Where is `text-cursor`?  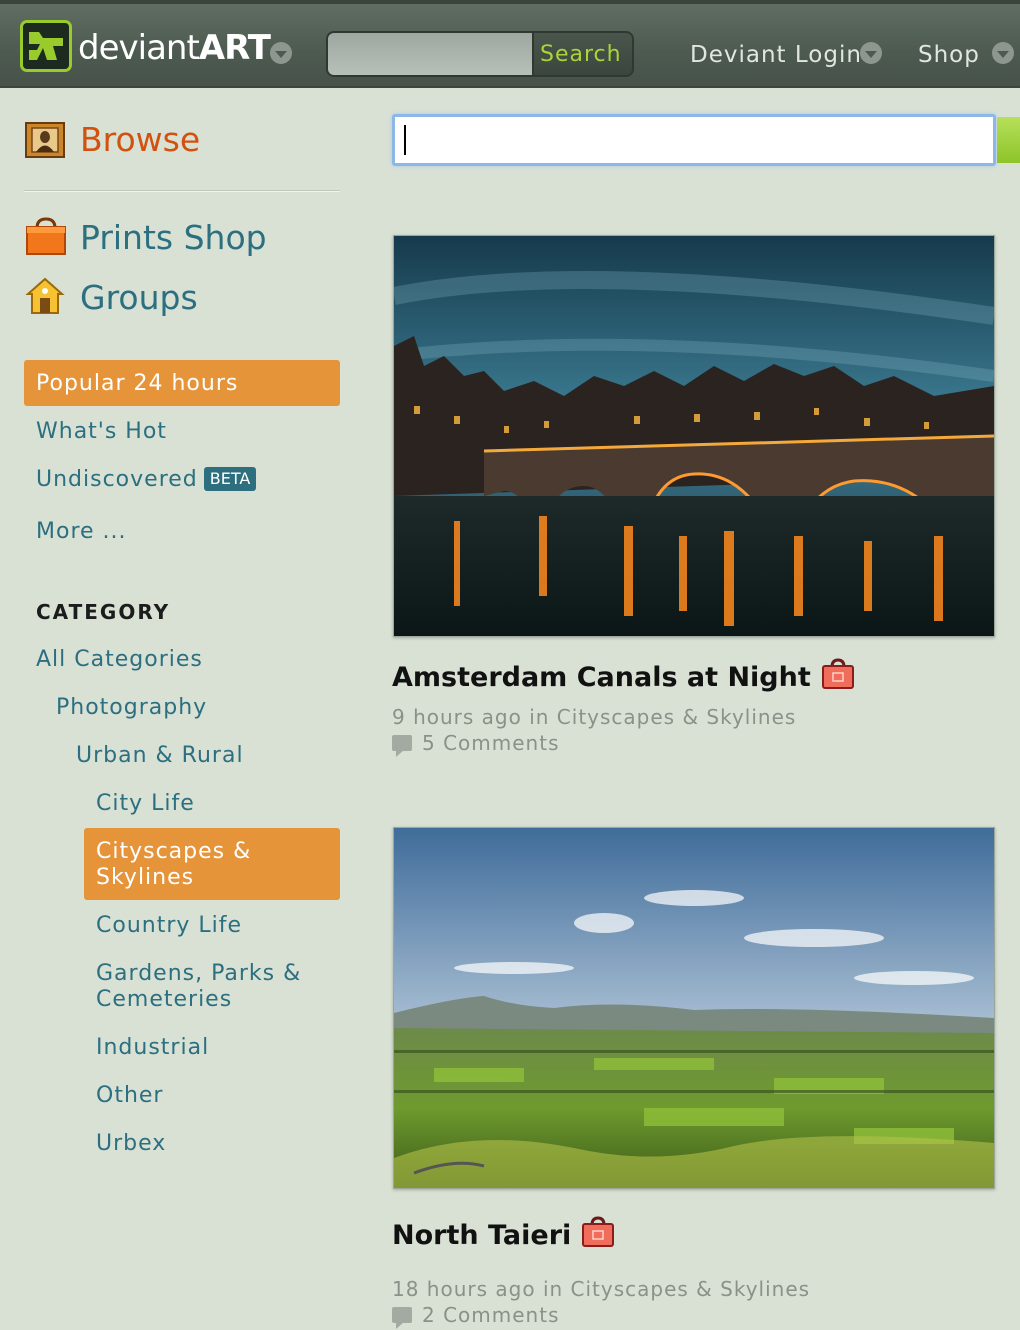
text-cursor is located at coordinates (405, 140).